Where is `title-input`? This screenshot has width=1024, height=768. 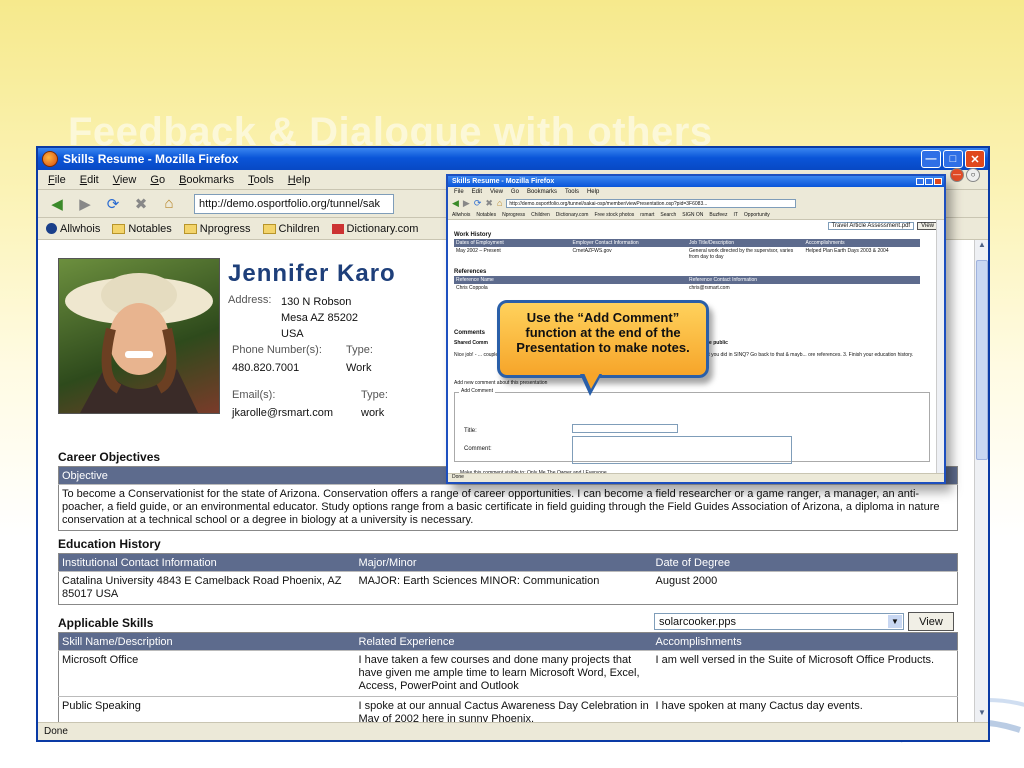 title-input is located at coordinates (625, 428).